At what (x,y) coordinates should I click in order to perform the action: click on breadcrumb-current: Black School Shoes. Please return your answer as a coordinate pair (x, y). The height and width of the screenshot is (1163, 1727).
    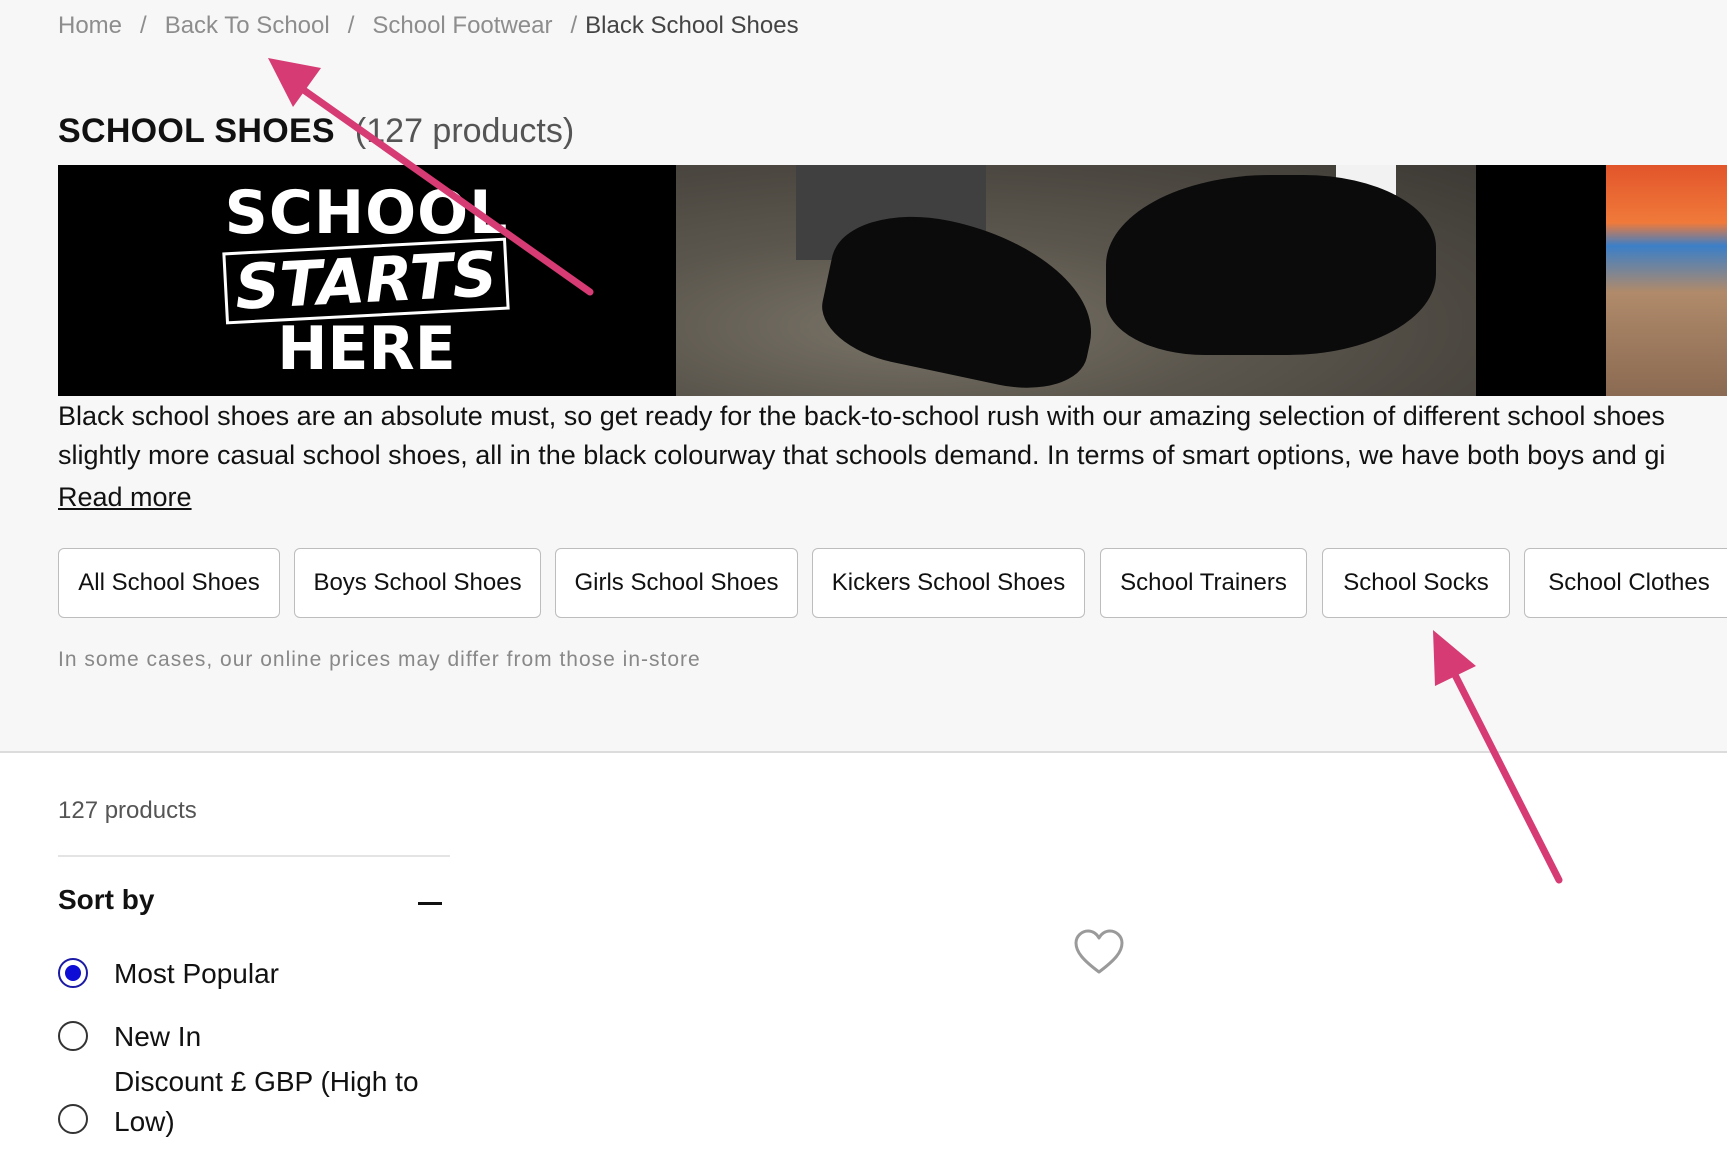
    Looking at the image, I should click on (692, 25).